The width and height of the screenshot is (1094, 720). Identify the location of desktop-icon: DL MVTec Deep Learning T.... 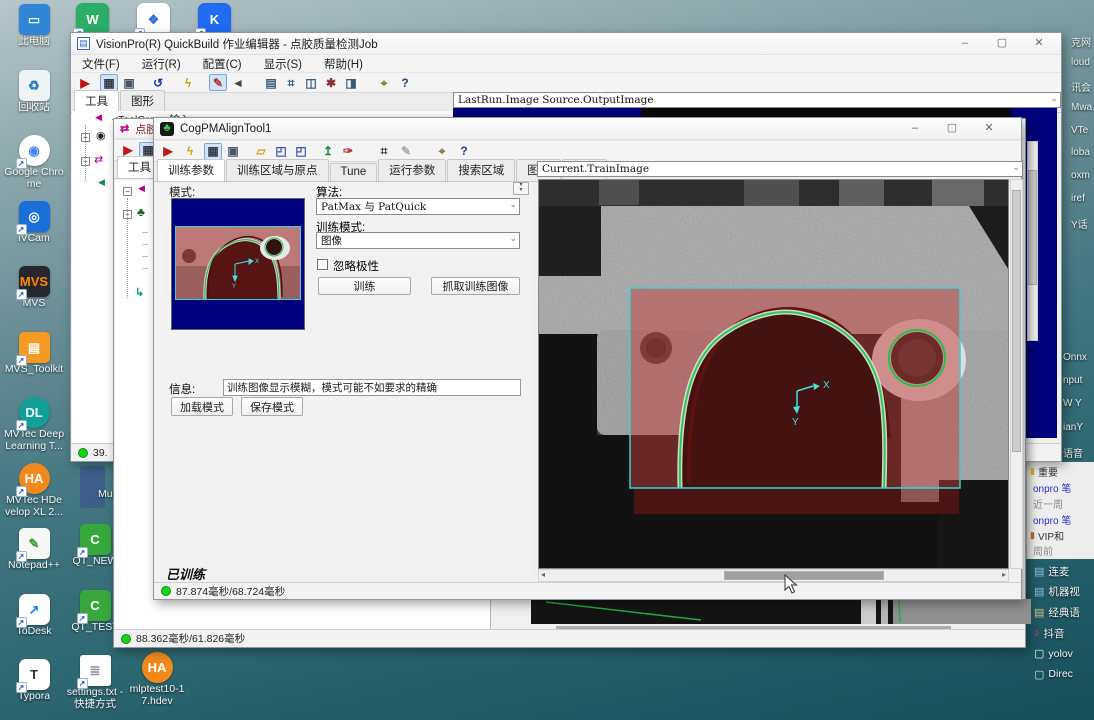
(34, 430).